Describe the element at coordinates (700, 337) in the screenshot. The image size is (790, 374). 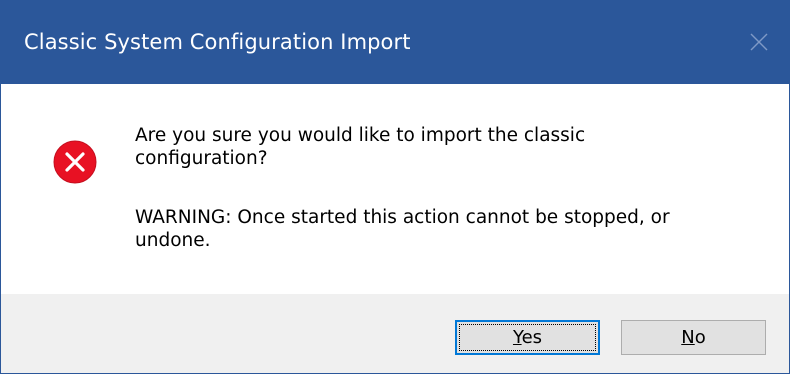
I see `no-label-rest: o` at that location.